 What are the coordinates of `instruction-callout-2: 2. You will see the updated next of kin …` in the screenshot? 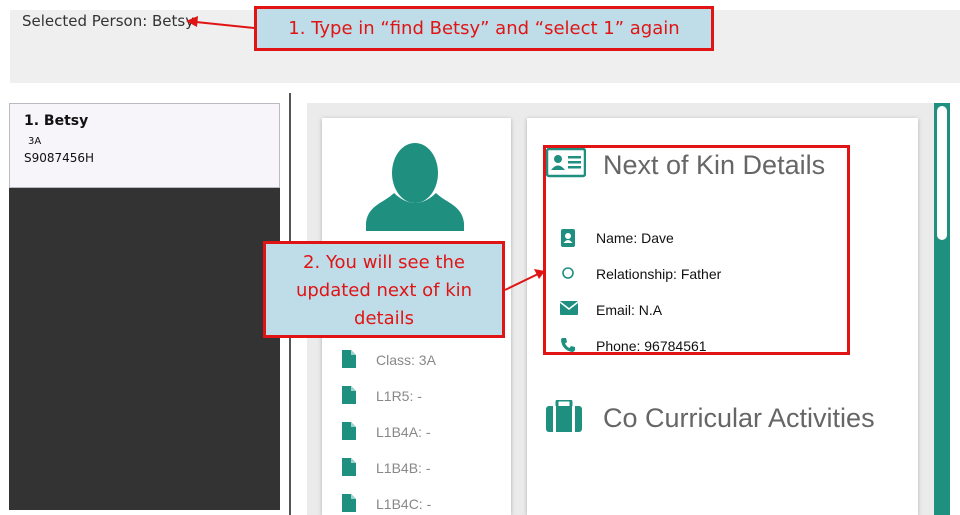 It's located at (384, 289).